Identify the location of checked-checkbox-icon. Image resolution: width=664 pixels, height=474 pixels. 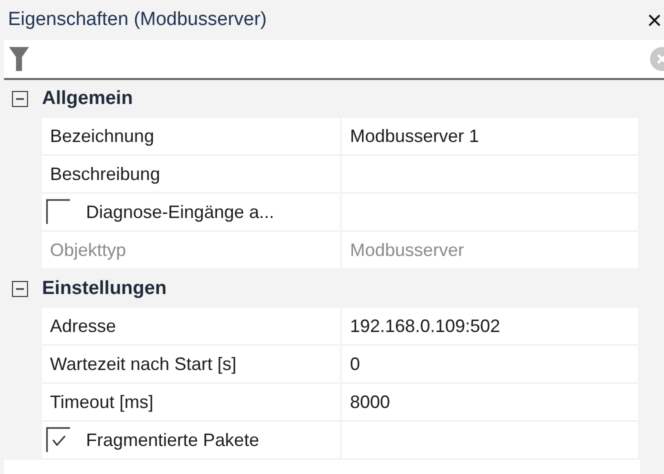
(58, 440).